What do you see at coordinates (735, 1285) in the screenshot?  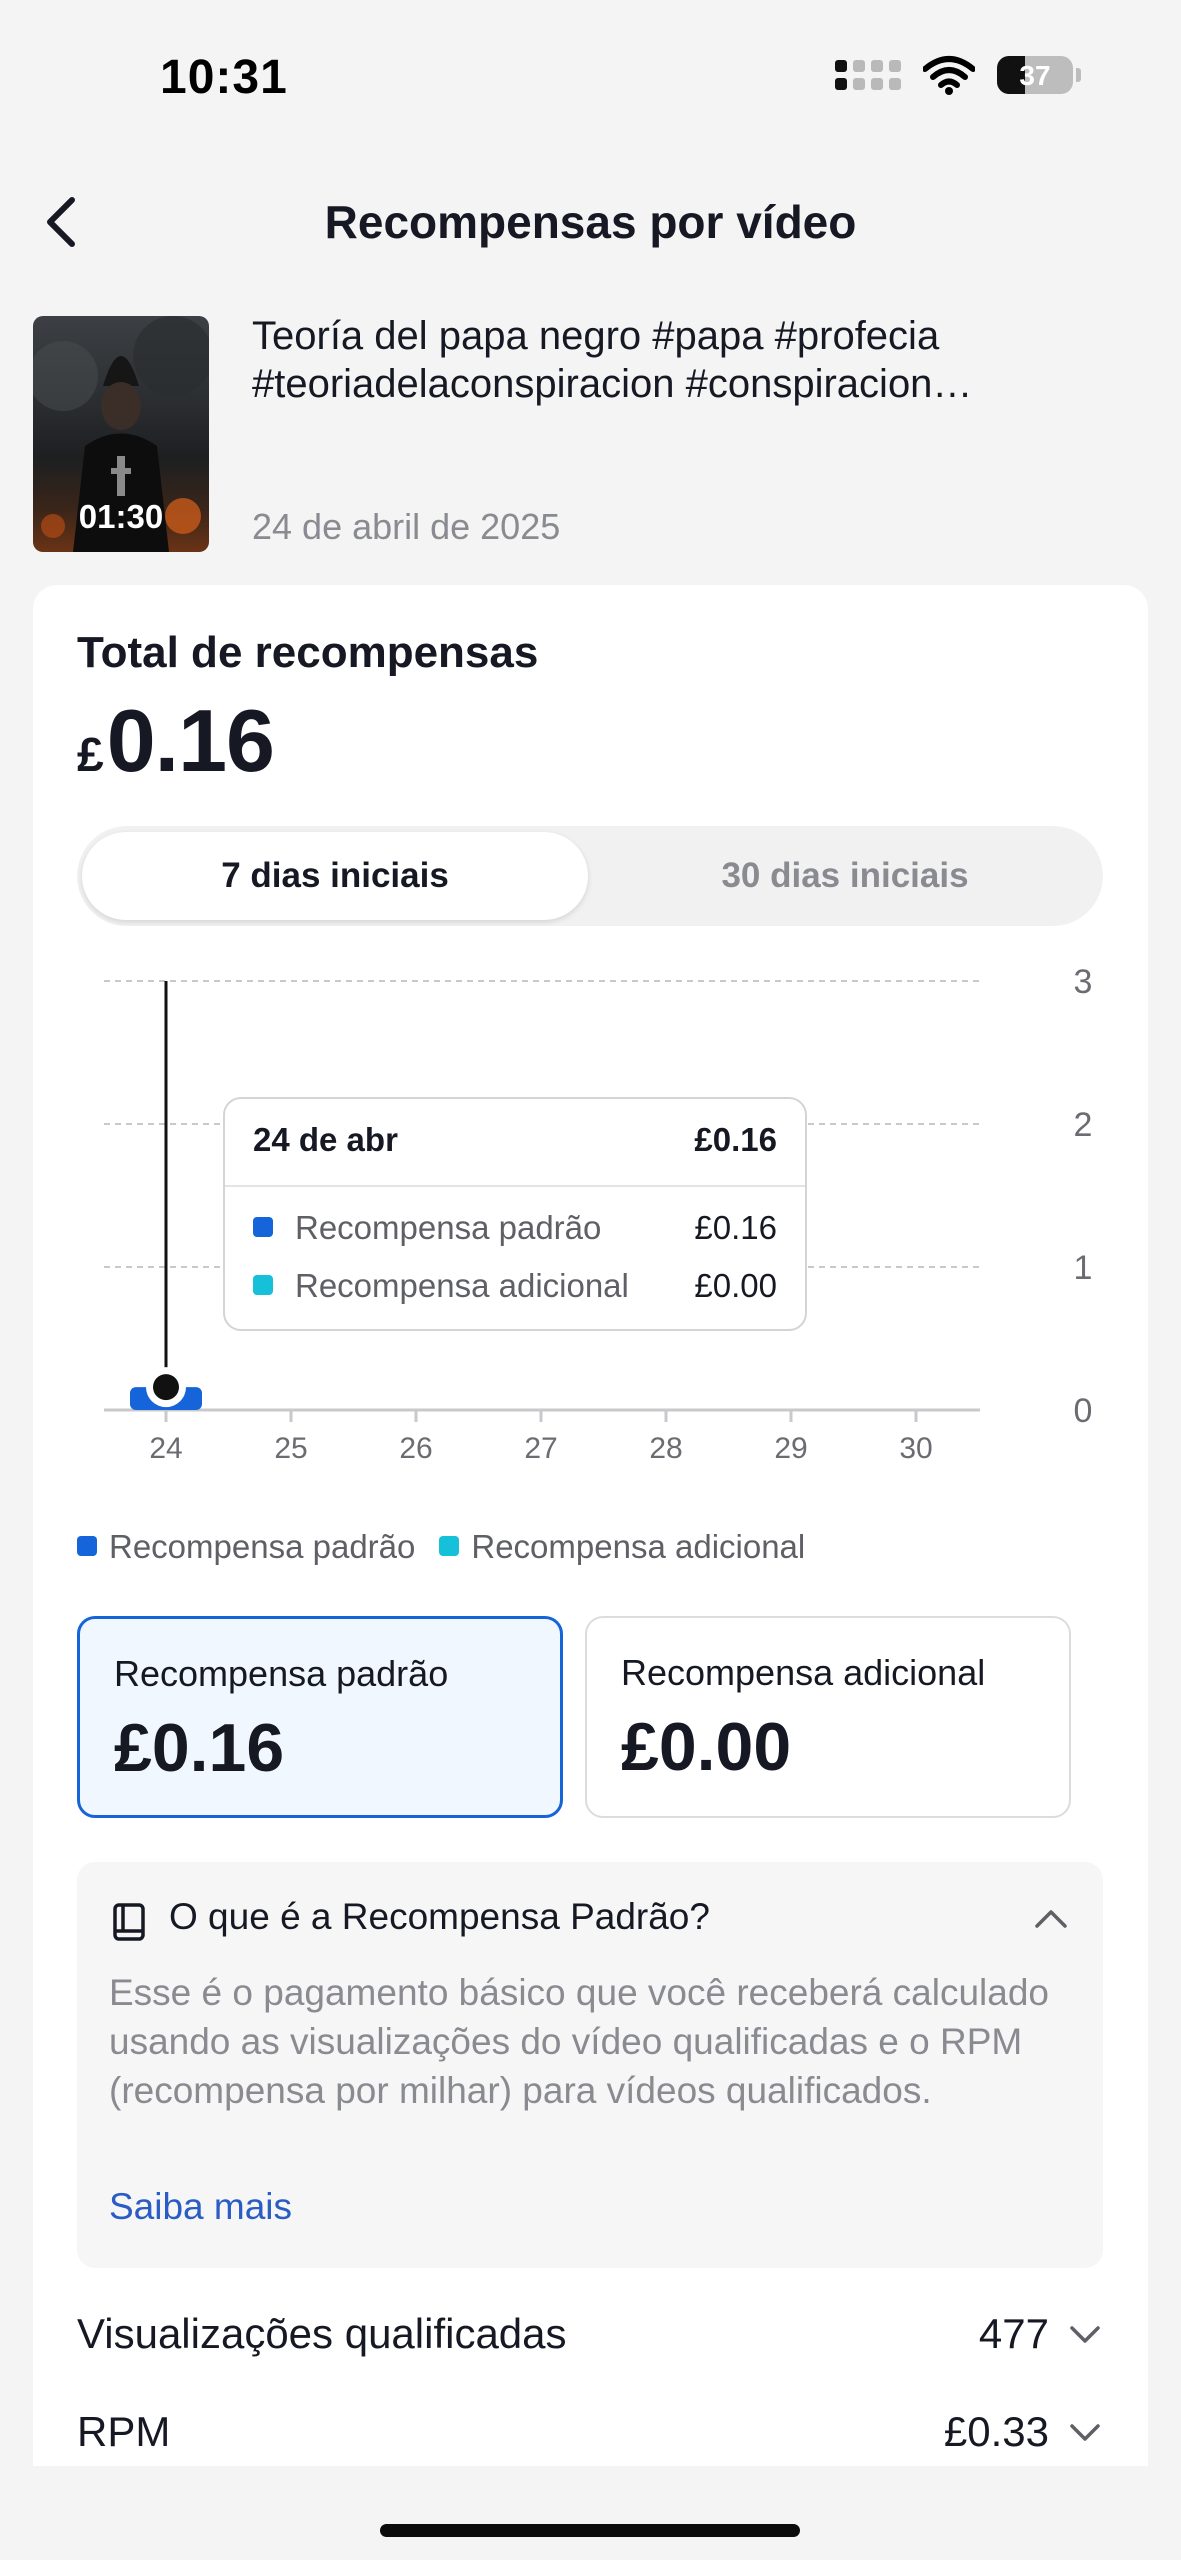 I see `tooltip-row-value: £0.00` at bounding box center [735, 1285].